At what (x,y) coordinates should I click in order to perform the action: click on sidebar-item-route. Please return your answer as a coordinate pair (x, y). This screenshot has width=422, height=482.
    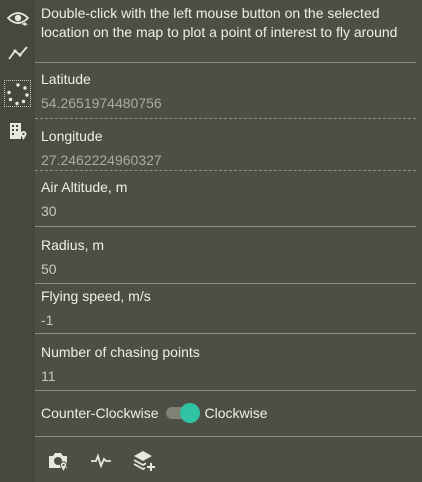
    Looking at the image, I should click on (17, 52).